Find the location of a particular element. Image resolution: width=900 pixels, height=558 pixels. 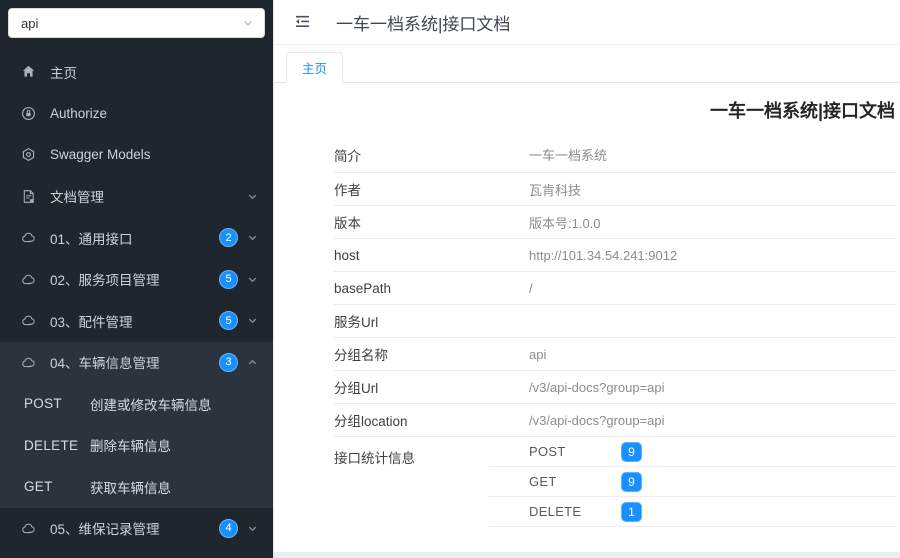

sidebar-item-group-02: 02、服务项目管理 5 is located at coordinates (136, 280).